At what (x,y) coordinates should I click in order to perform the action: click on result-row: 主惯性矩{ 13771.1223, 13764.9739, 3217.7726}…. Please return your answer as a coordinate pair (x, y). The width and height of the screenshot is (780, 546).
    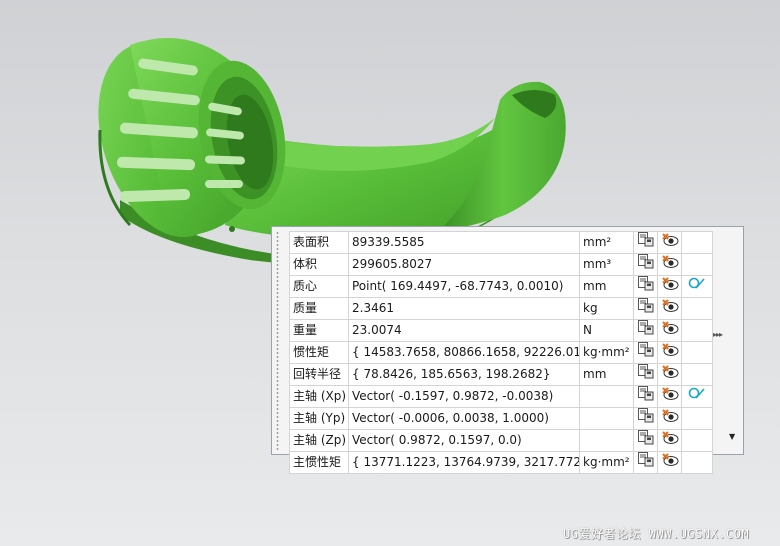
    Looking at the image, I should click on (501, 462).